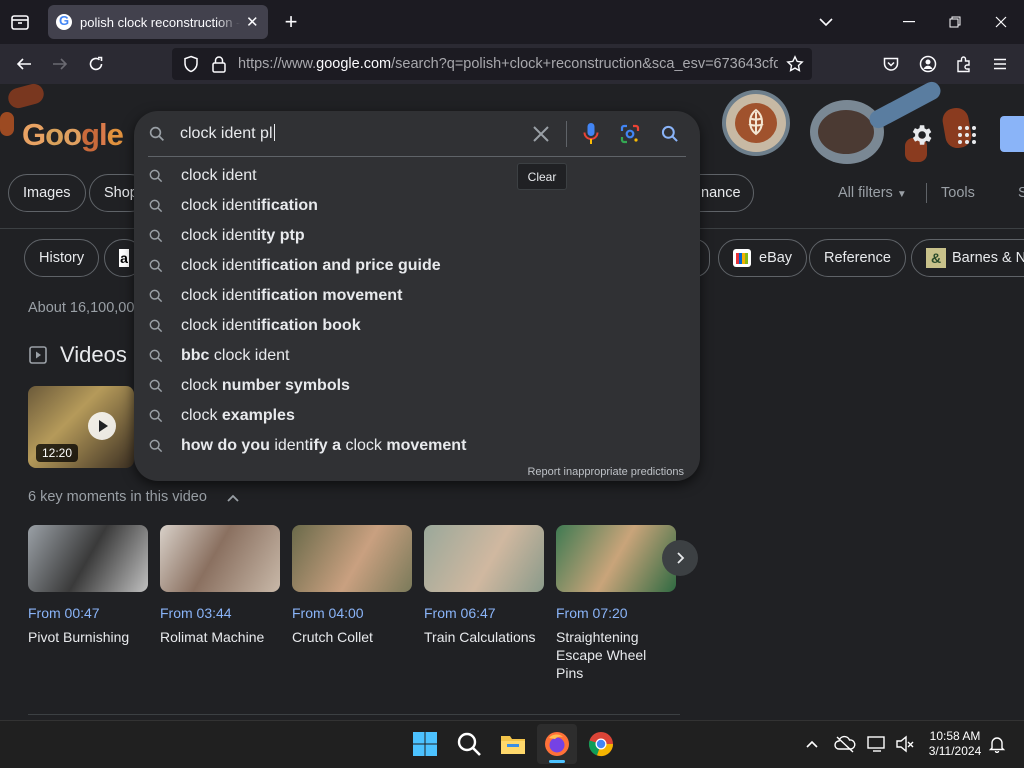 This screenshot has height=768, width=1024. I want to click on ebay-logo-icon, so click(742, 258).